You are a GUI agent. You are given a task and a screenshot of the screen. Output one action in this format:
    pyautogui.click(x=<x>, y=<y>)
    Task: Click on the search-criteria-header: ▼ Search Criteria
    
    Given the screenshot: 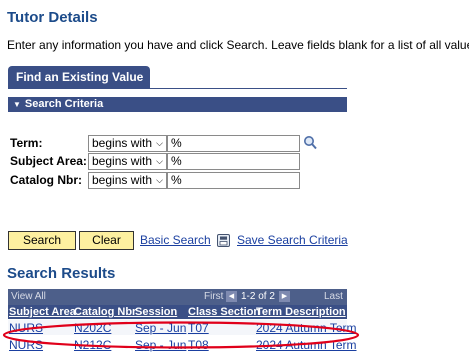 What is the action you would take?
    pyautogui.click(x=177, y=104)
    